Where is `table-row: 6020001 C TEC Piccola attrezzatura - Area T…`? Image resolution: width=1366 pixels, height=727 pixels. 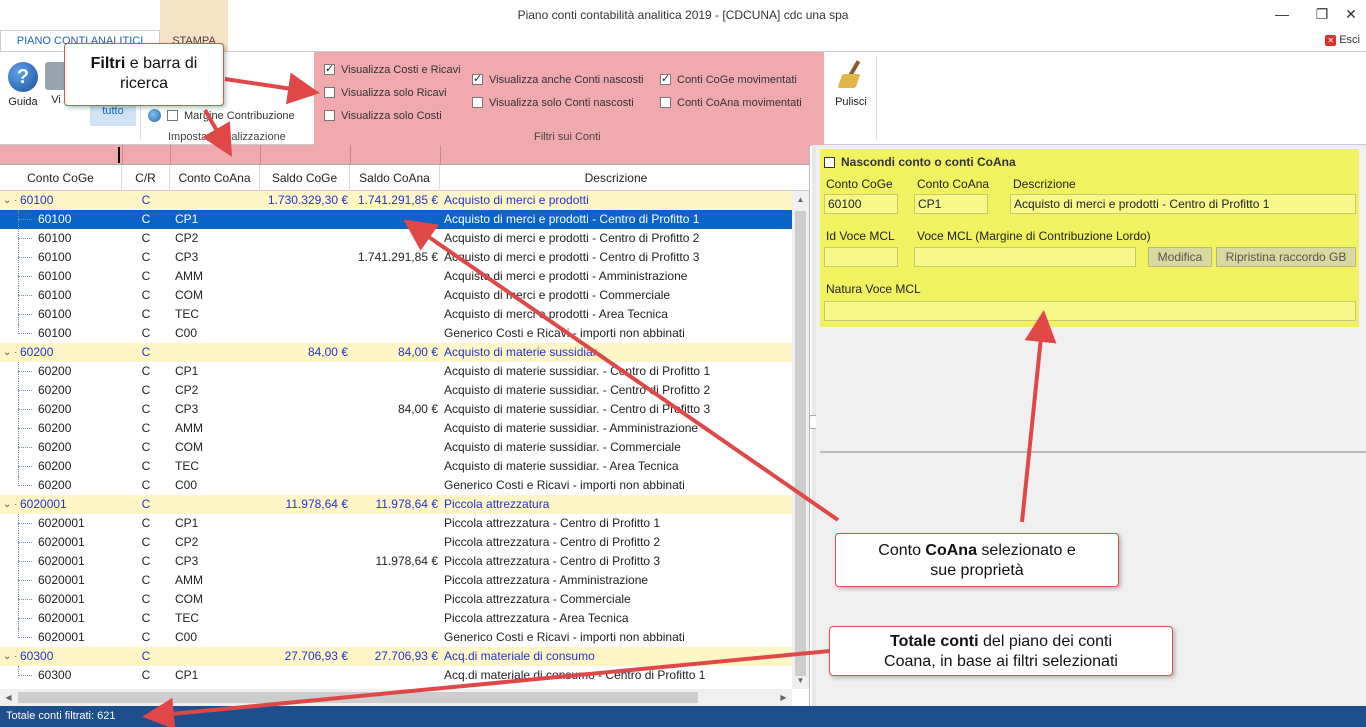
table-row: 6020001 C TEC Piccola attrezzatura - Area T… is located at coordinates (396, 618).